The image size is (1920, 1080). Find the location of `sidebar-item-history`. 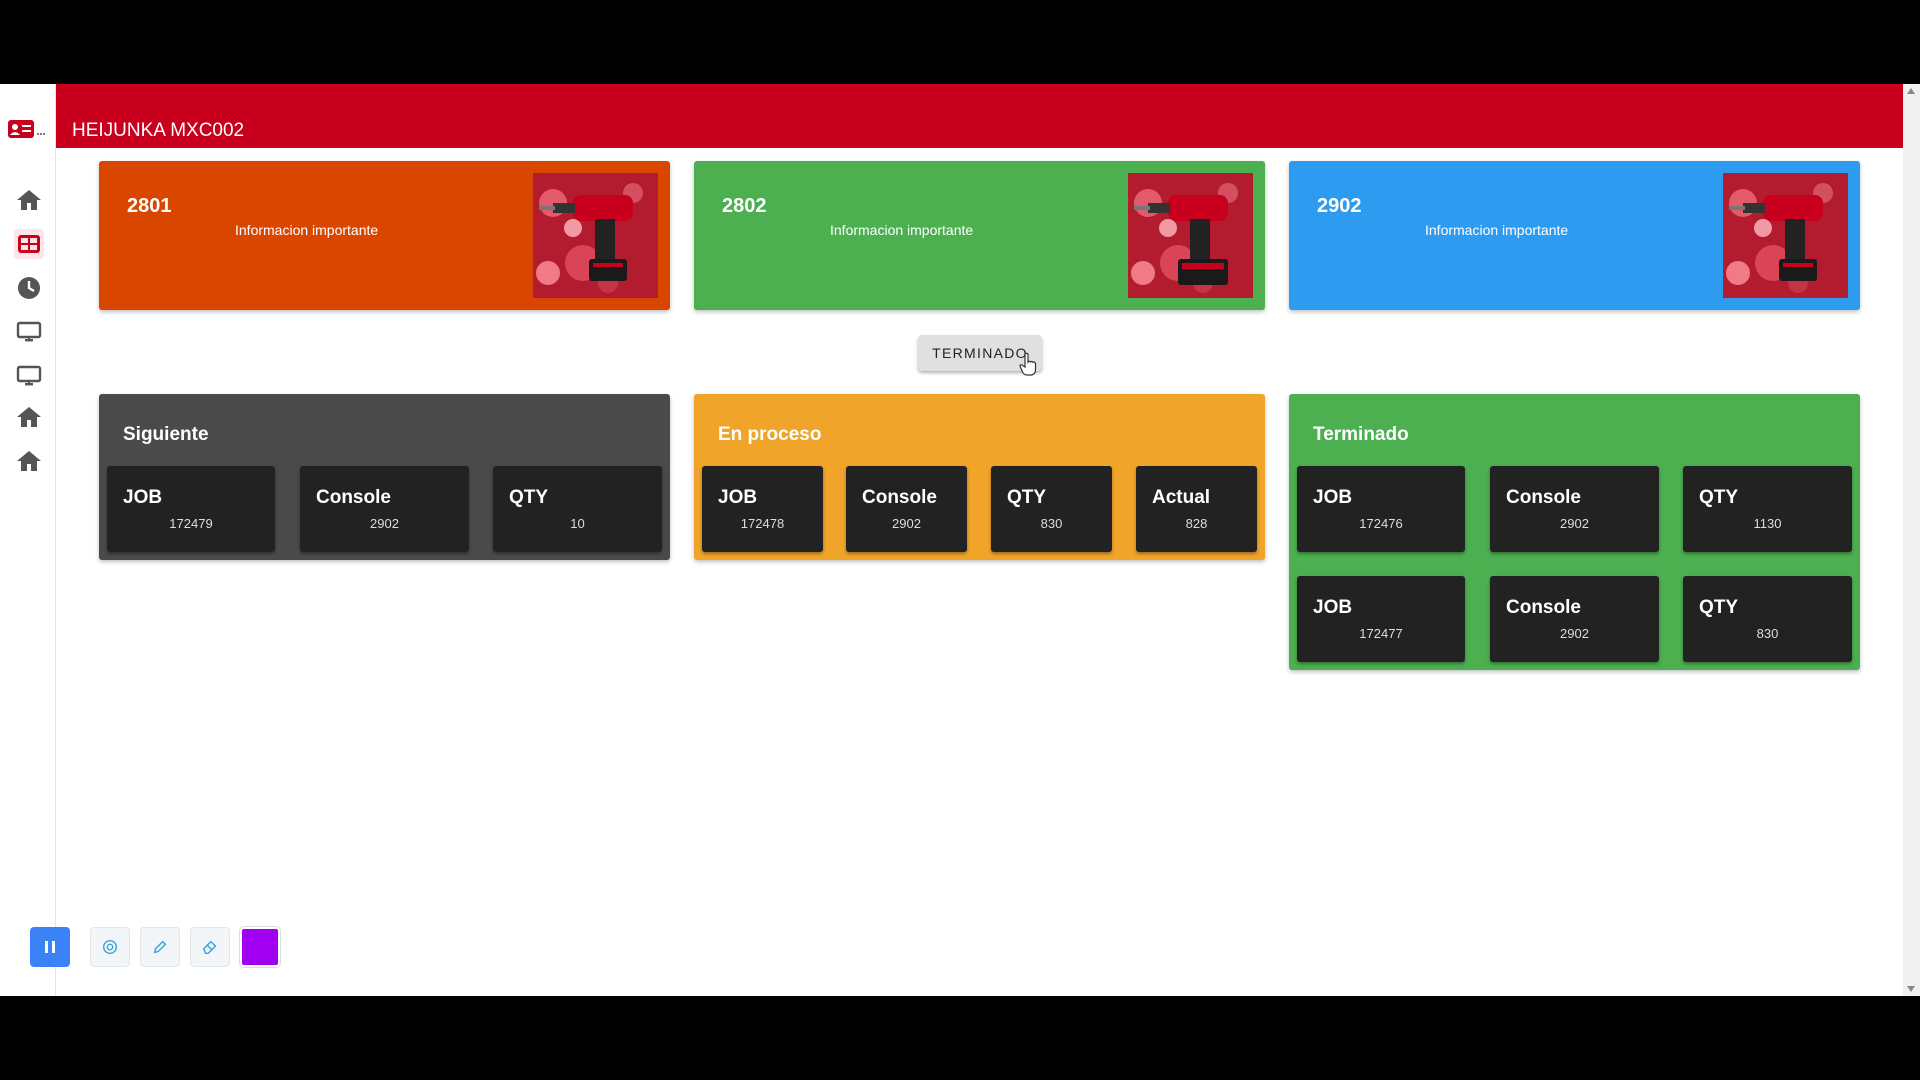

sidebar-item-history is located at coordinates (29, 288).